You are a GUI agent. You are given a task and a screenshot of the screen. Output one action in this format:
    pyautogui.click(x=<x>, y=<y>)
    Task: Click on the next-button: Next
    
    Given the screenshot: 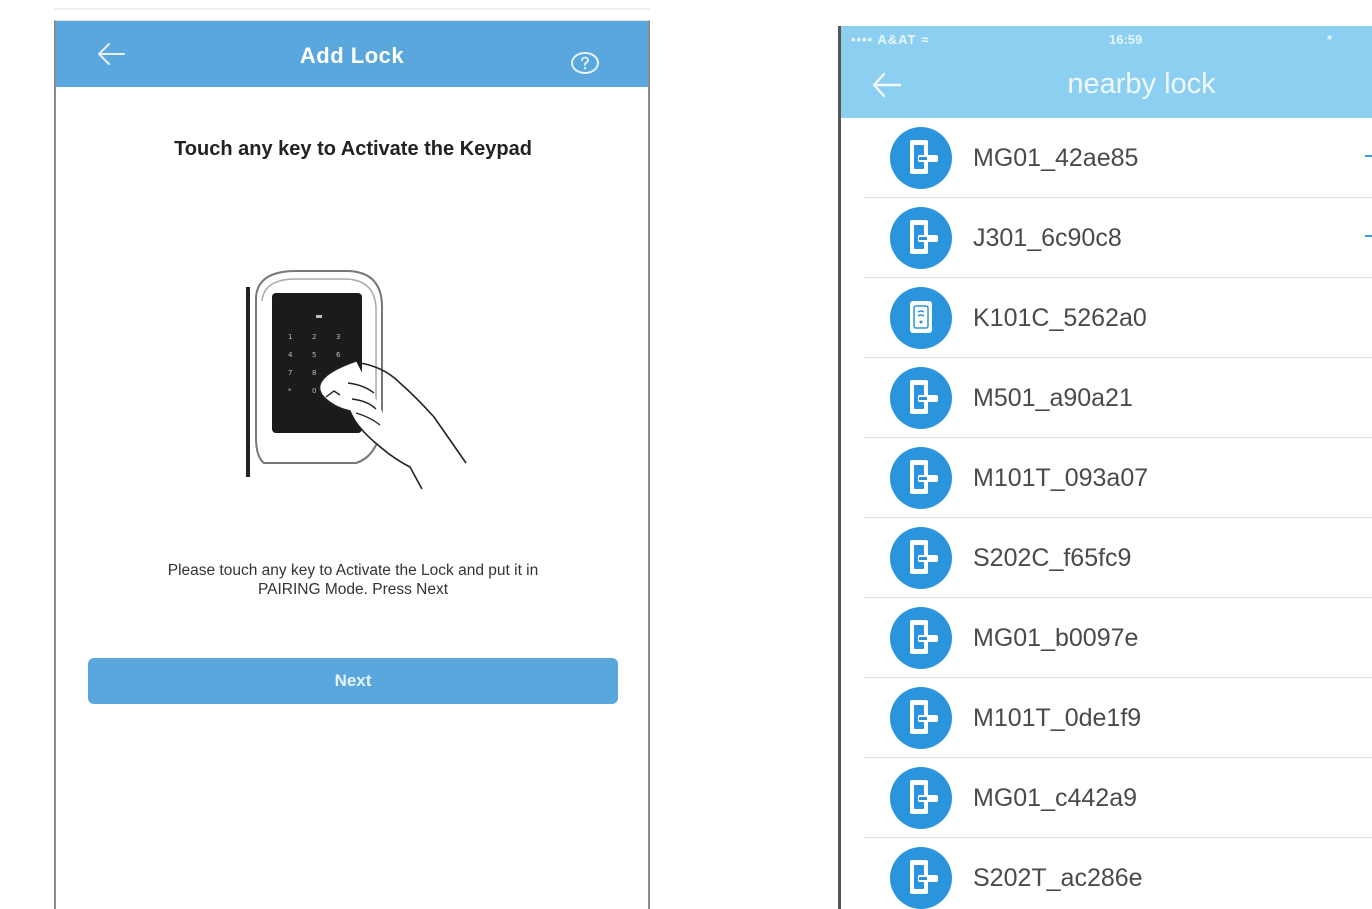 What is the action you would take?
    pyautogui.click(x=353, y=681)
    